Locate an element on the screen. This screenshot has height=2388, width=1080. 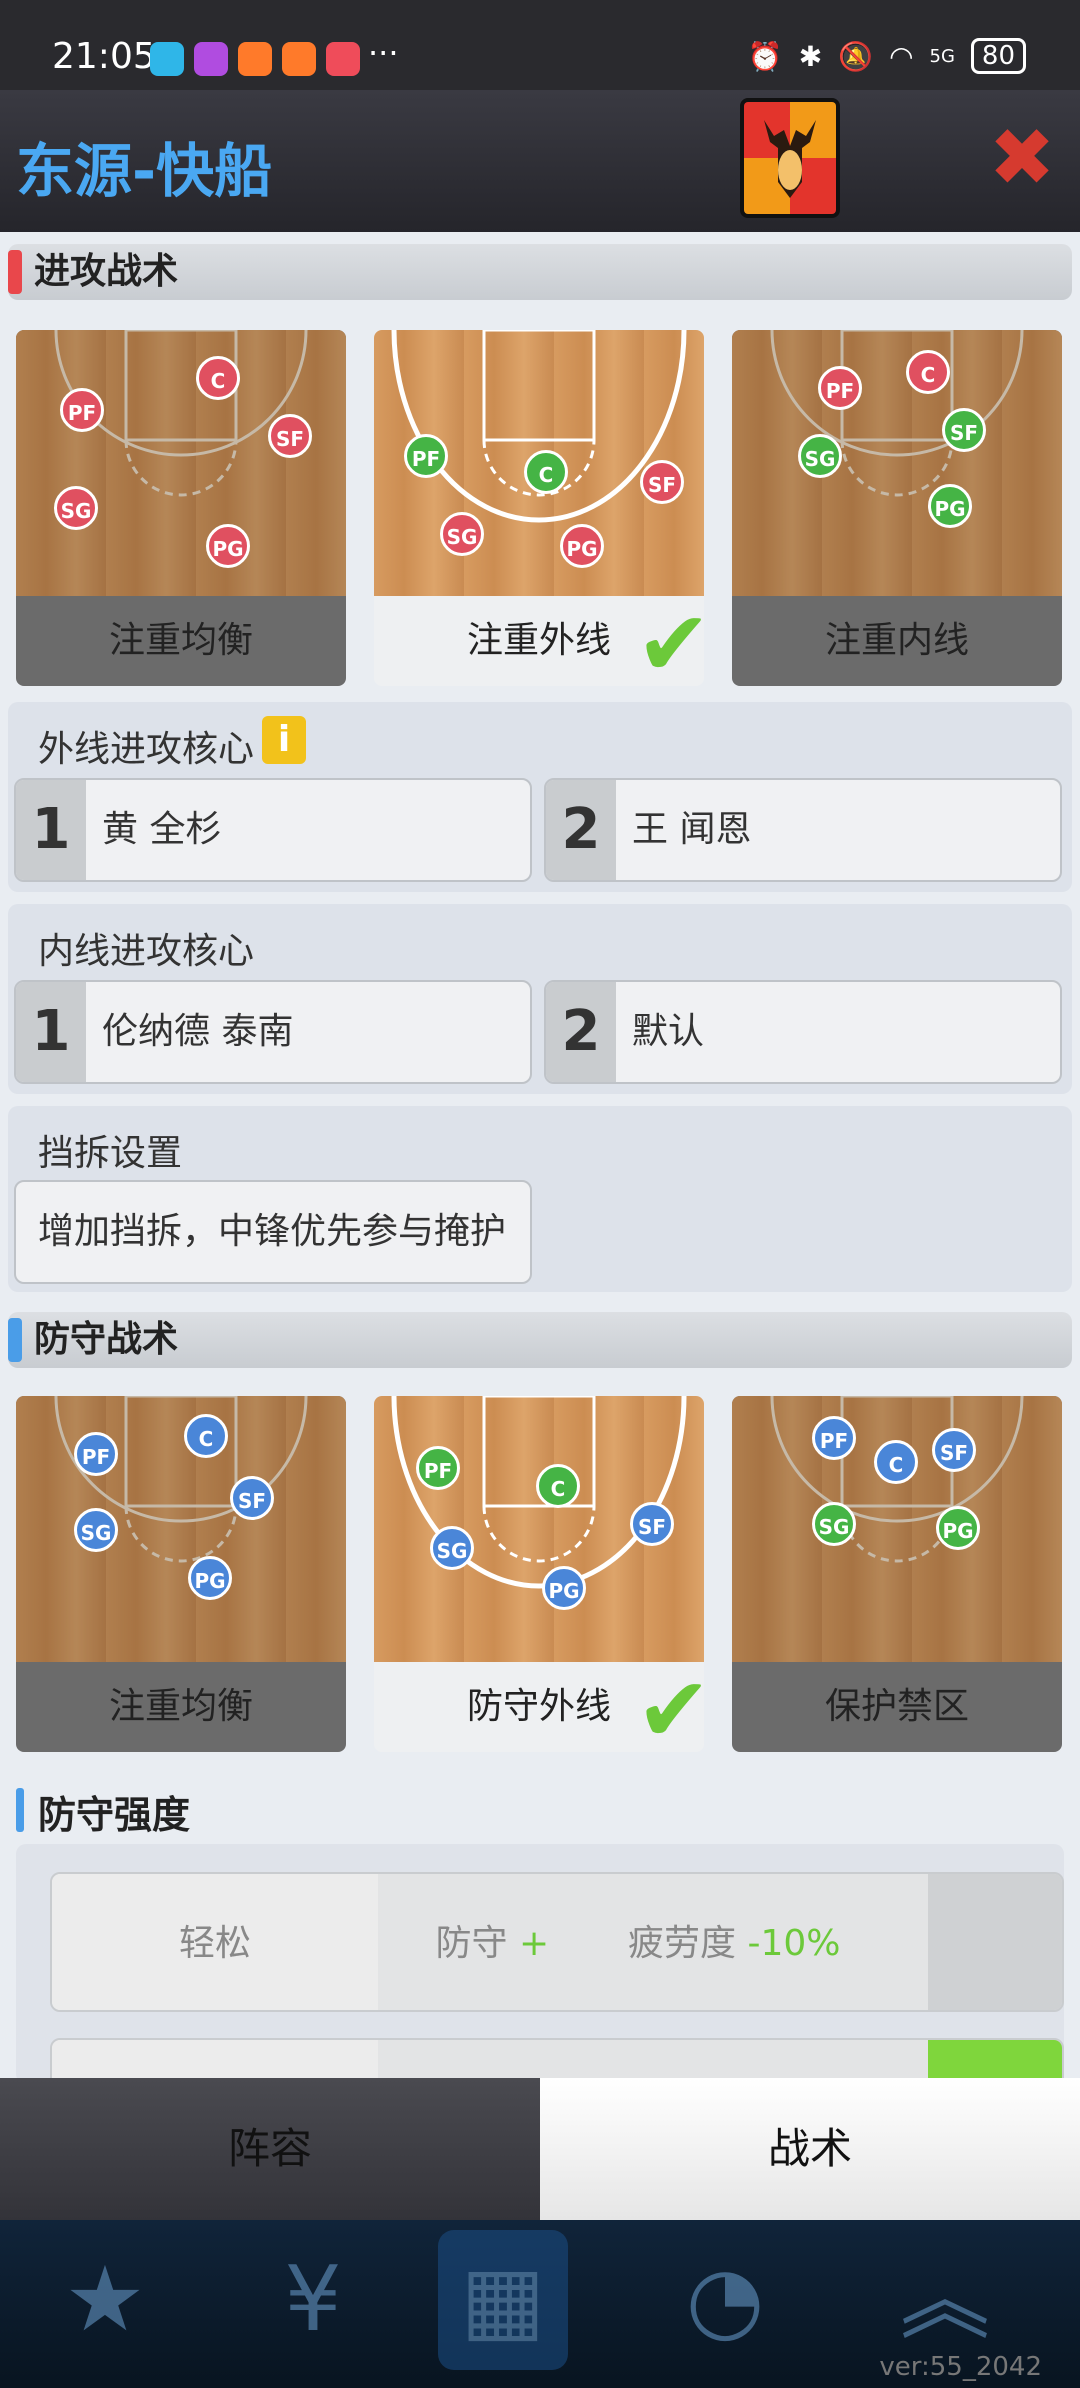
book-app-icon is located at coordinates (167, 59).